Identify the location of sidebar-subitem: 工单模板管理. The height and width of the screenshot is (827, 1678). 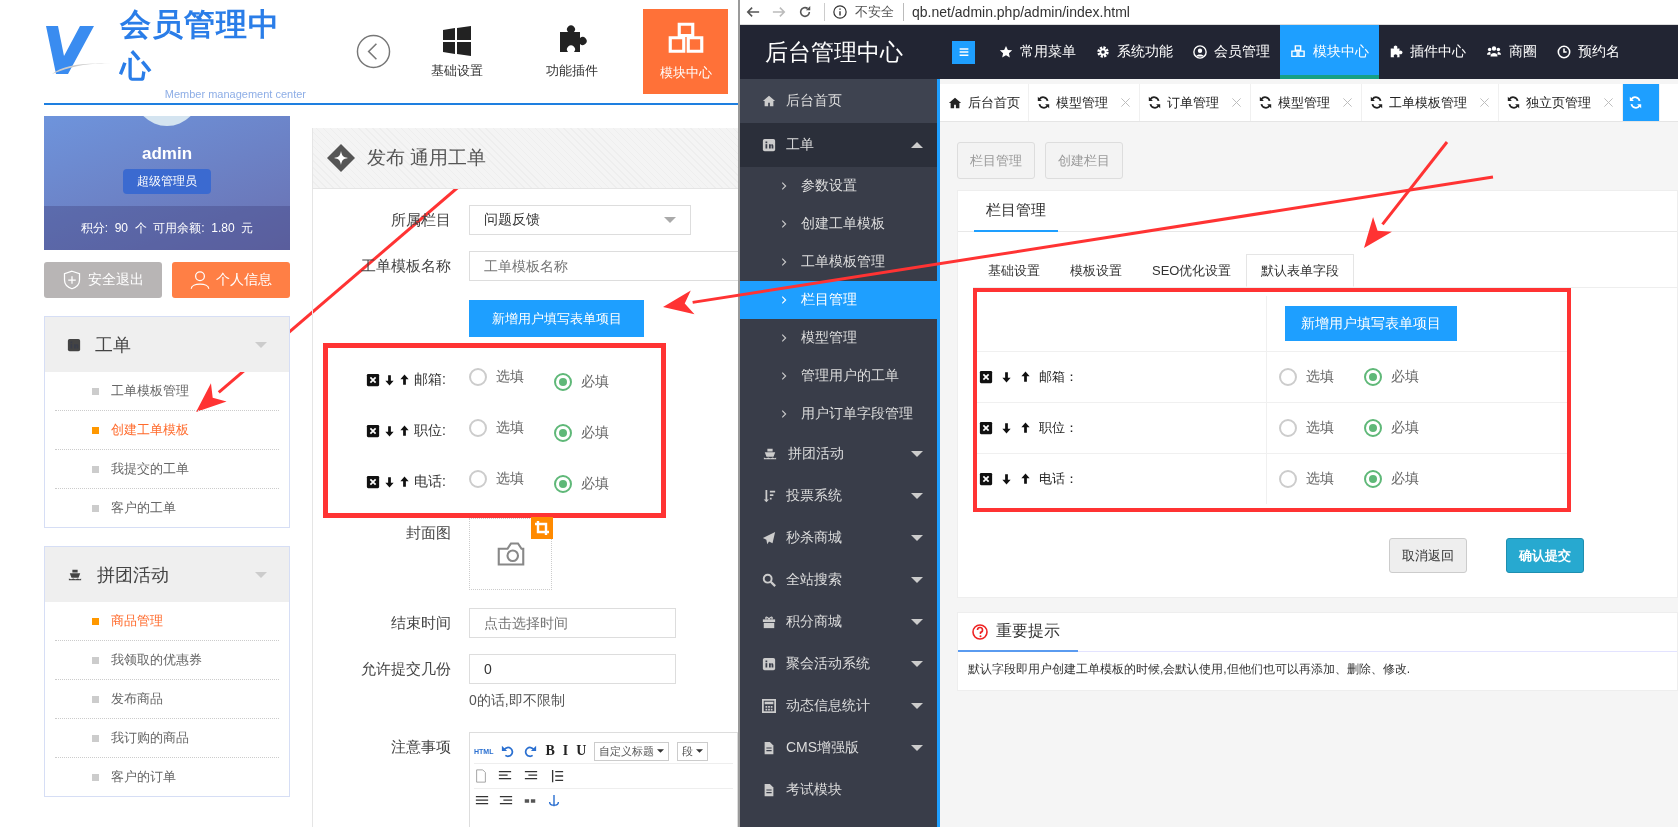
(838, 262).